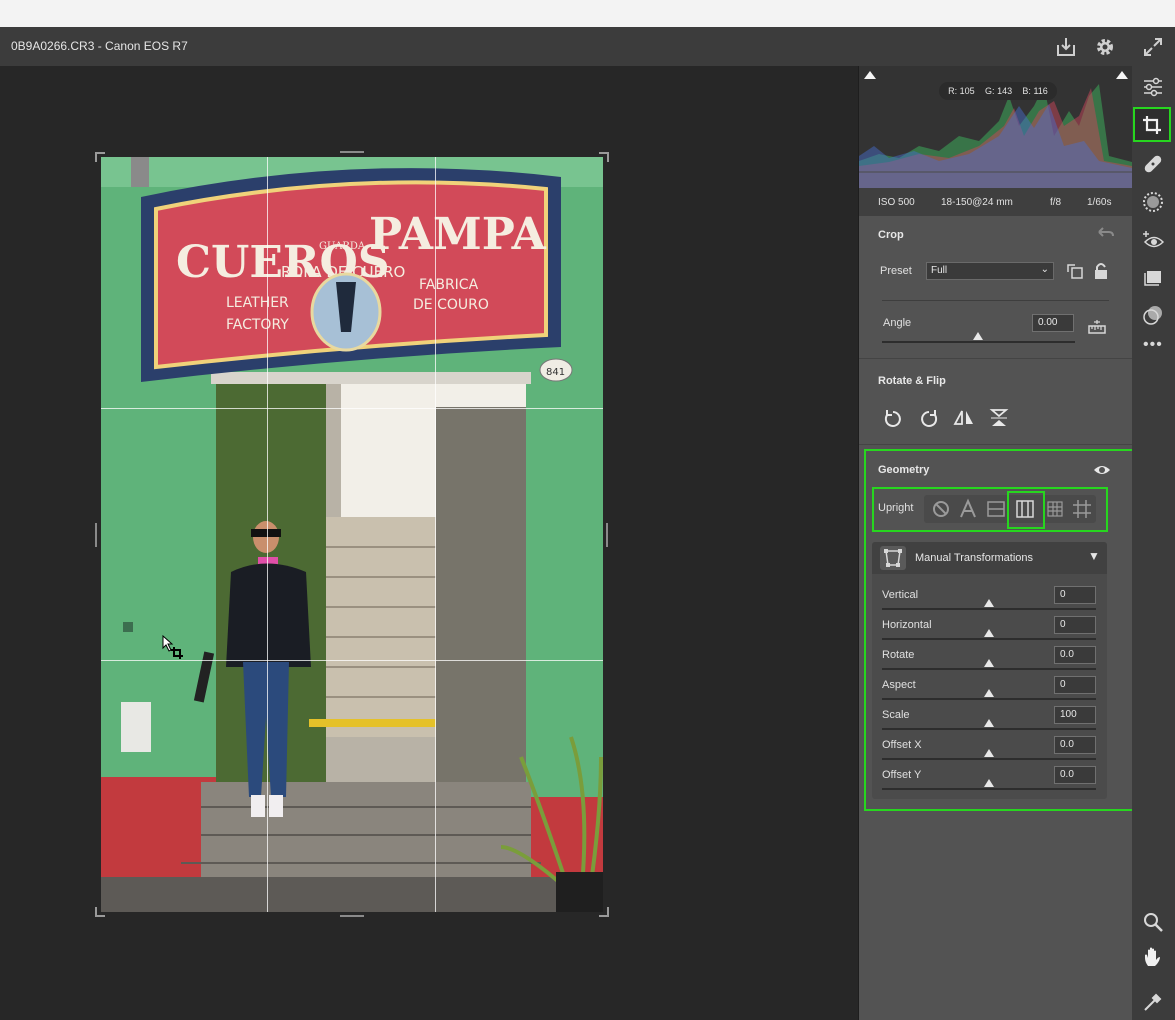 Image resolution: width=1175 pixels, height=1020 pixels. I want to click on preset-dropdown: Full ⌄, so click(990, 271).